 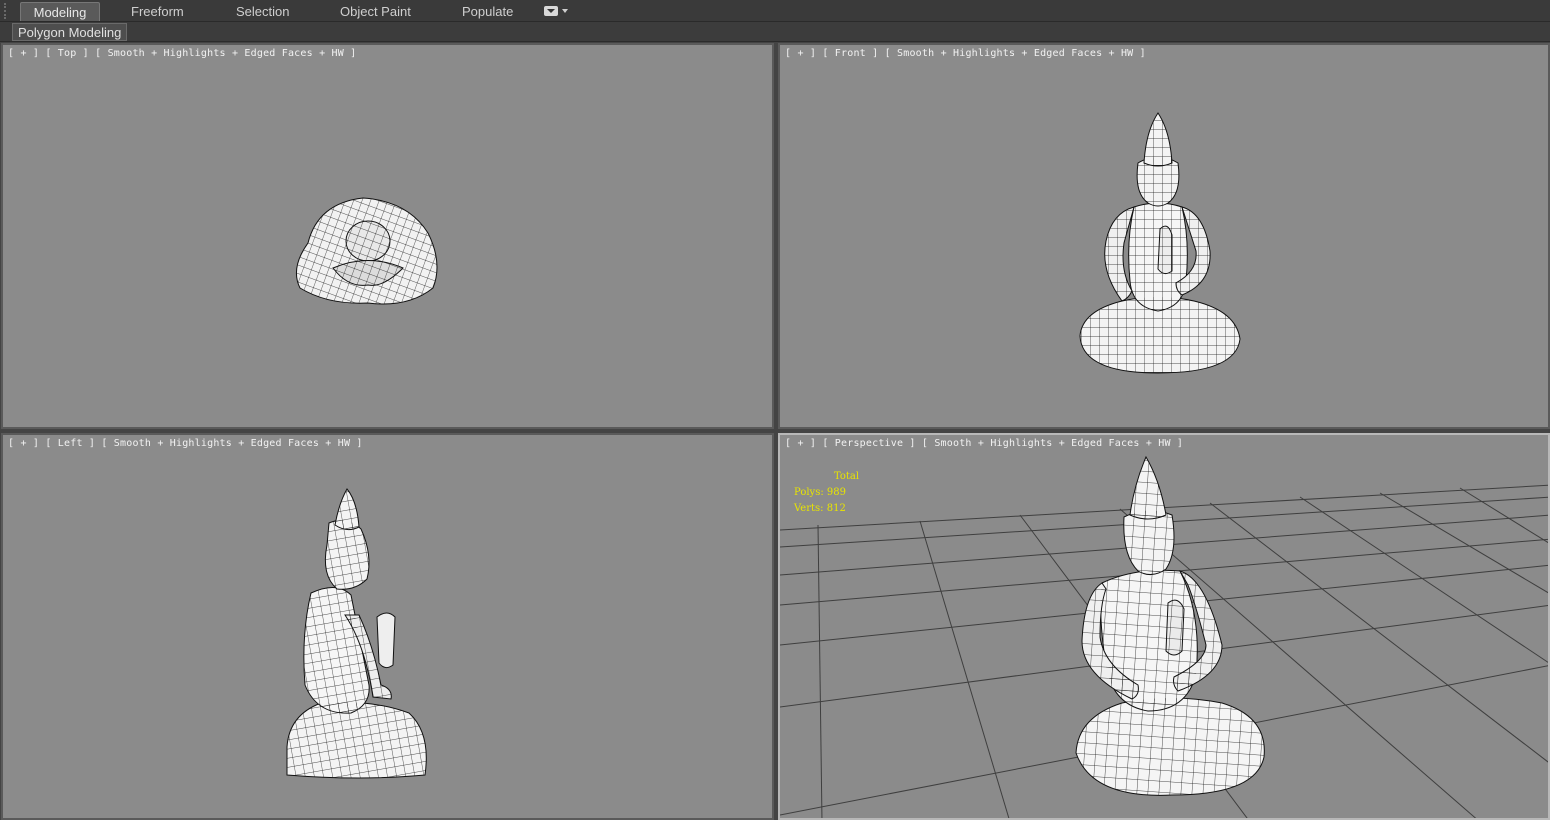 What do you see at coordinates (551, 11) in the screenshot?
I see `ribbon-options-icon` at bounding box center [551, 11].